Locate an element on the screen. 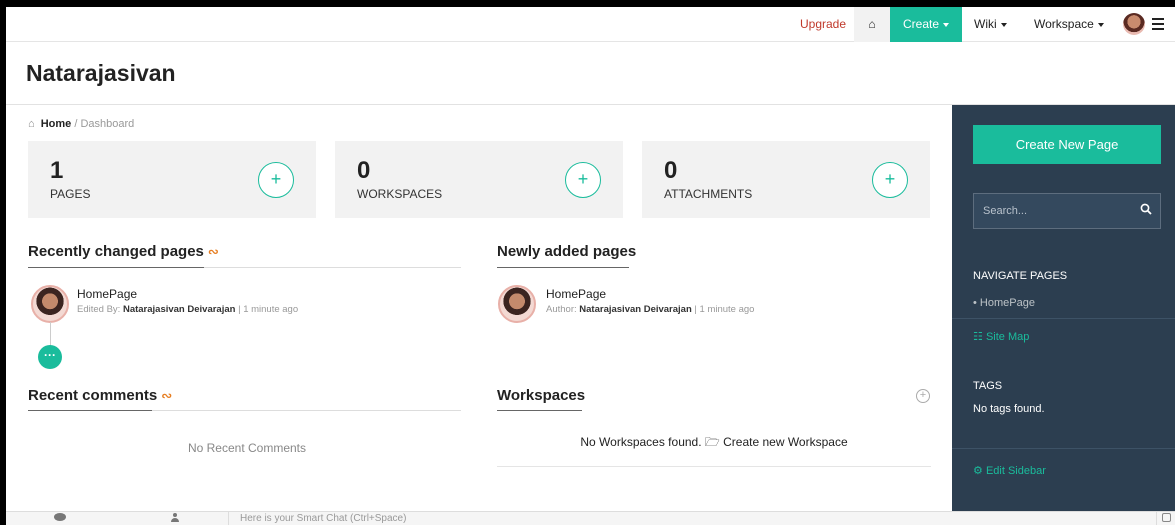 The image size is (1175, 525). page-header: Natarajasivan is located at coordinates (590, 73).